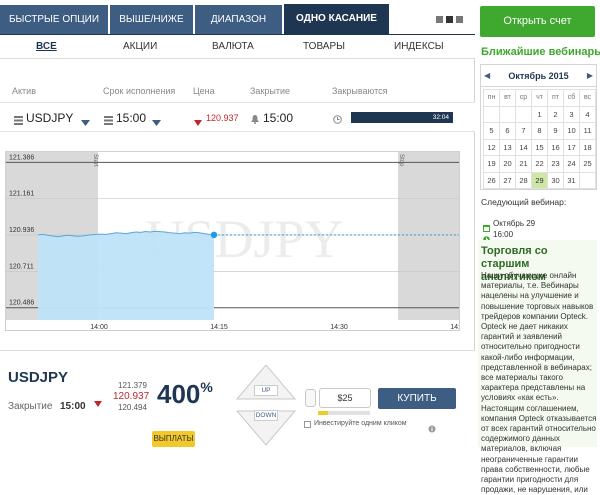 Image resolution: width=600 pixels, height=495 pixels. I want to click on calendar-day: 28, so click(523, 180).